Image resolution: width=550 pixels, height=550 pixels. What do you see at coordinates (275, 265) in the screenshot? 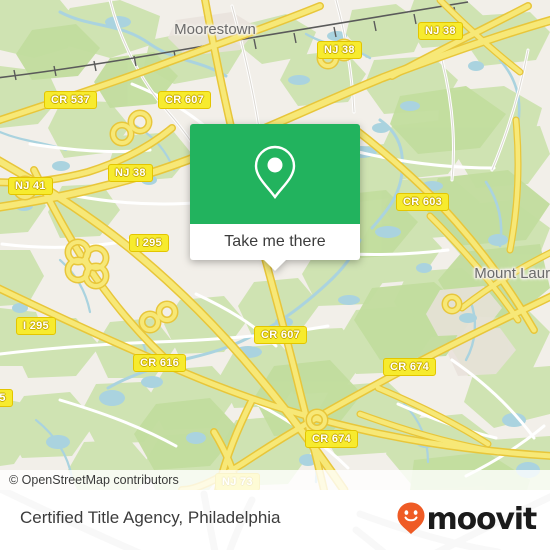
I see `popup-pointer-tail` at bounding box center [275, 265].